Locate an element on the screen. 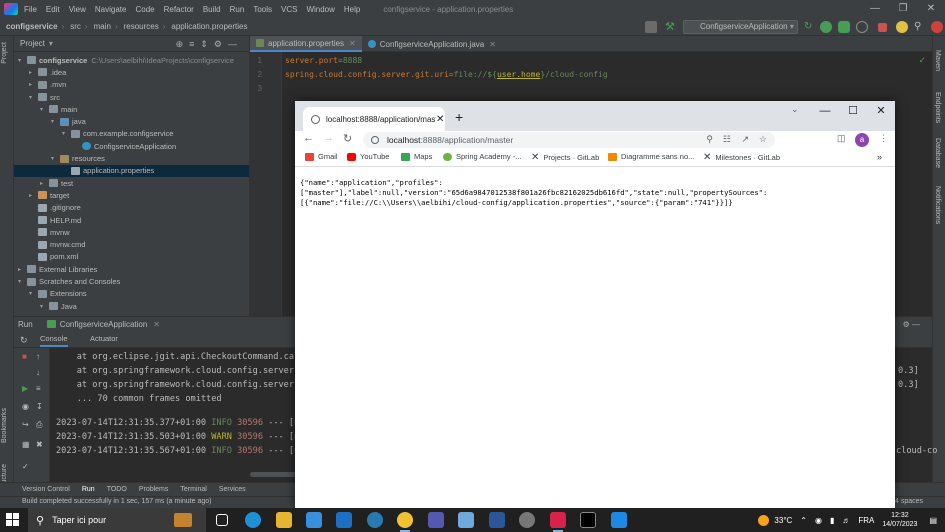 The width and height of the screenshot is (945, 532). close-tab-icon: ✕ is located at coordinates (440, 119).